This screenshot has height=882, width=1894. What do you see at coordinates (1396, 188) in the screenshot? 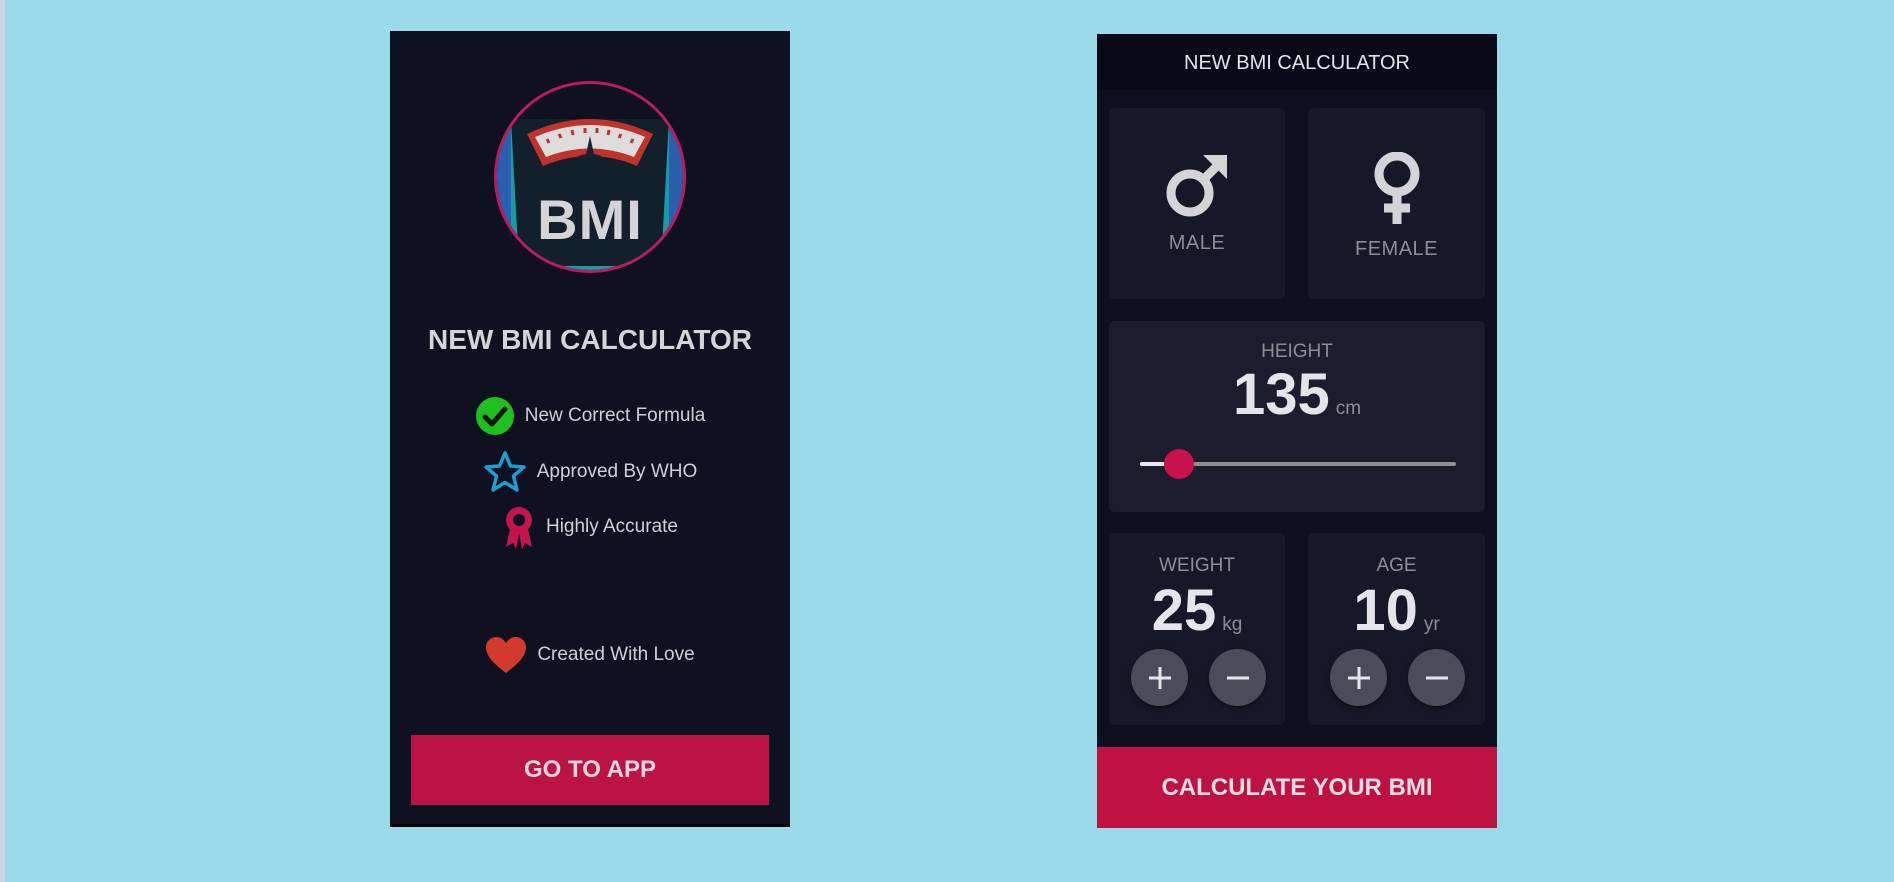
I see `female-symbol-icon` at bounding box center [1396, 188].